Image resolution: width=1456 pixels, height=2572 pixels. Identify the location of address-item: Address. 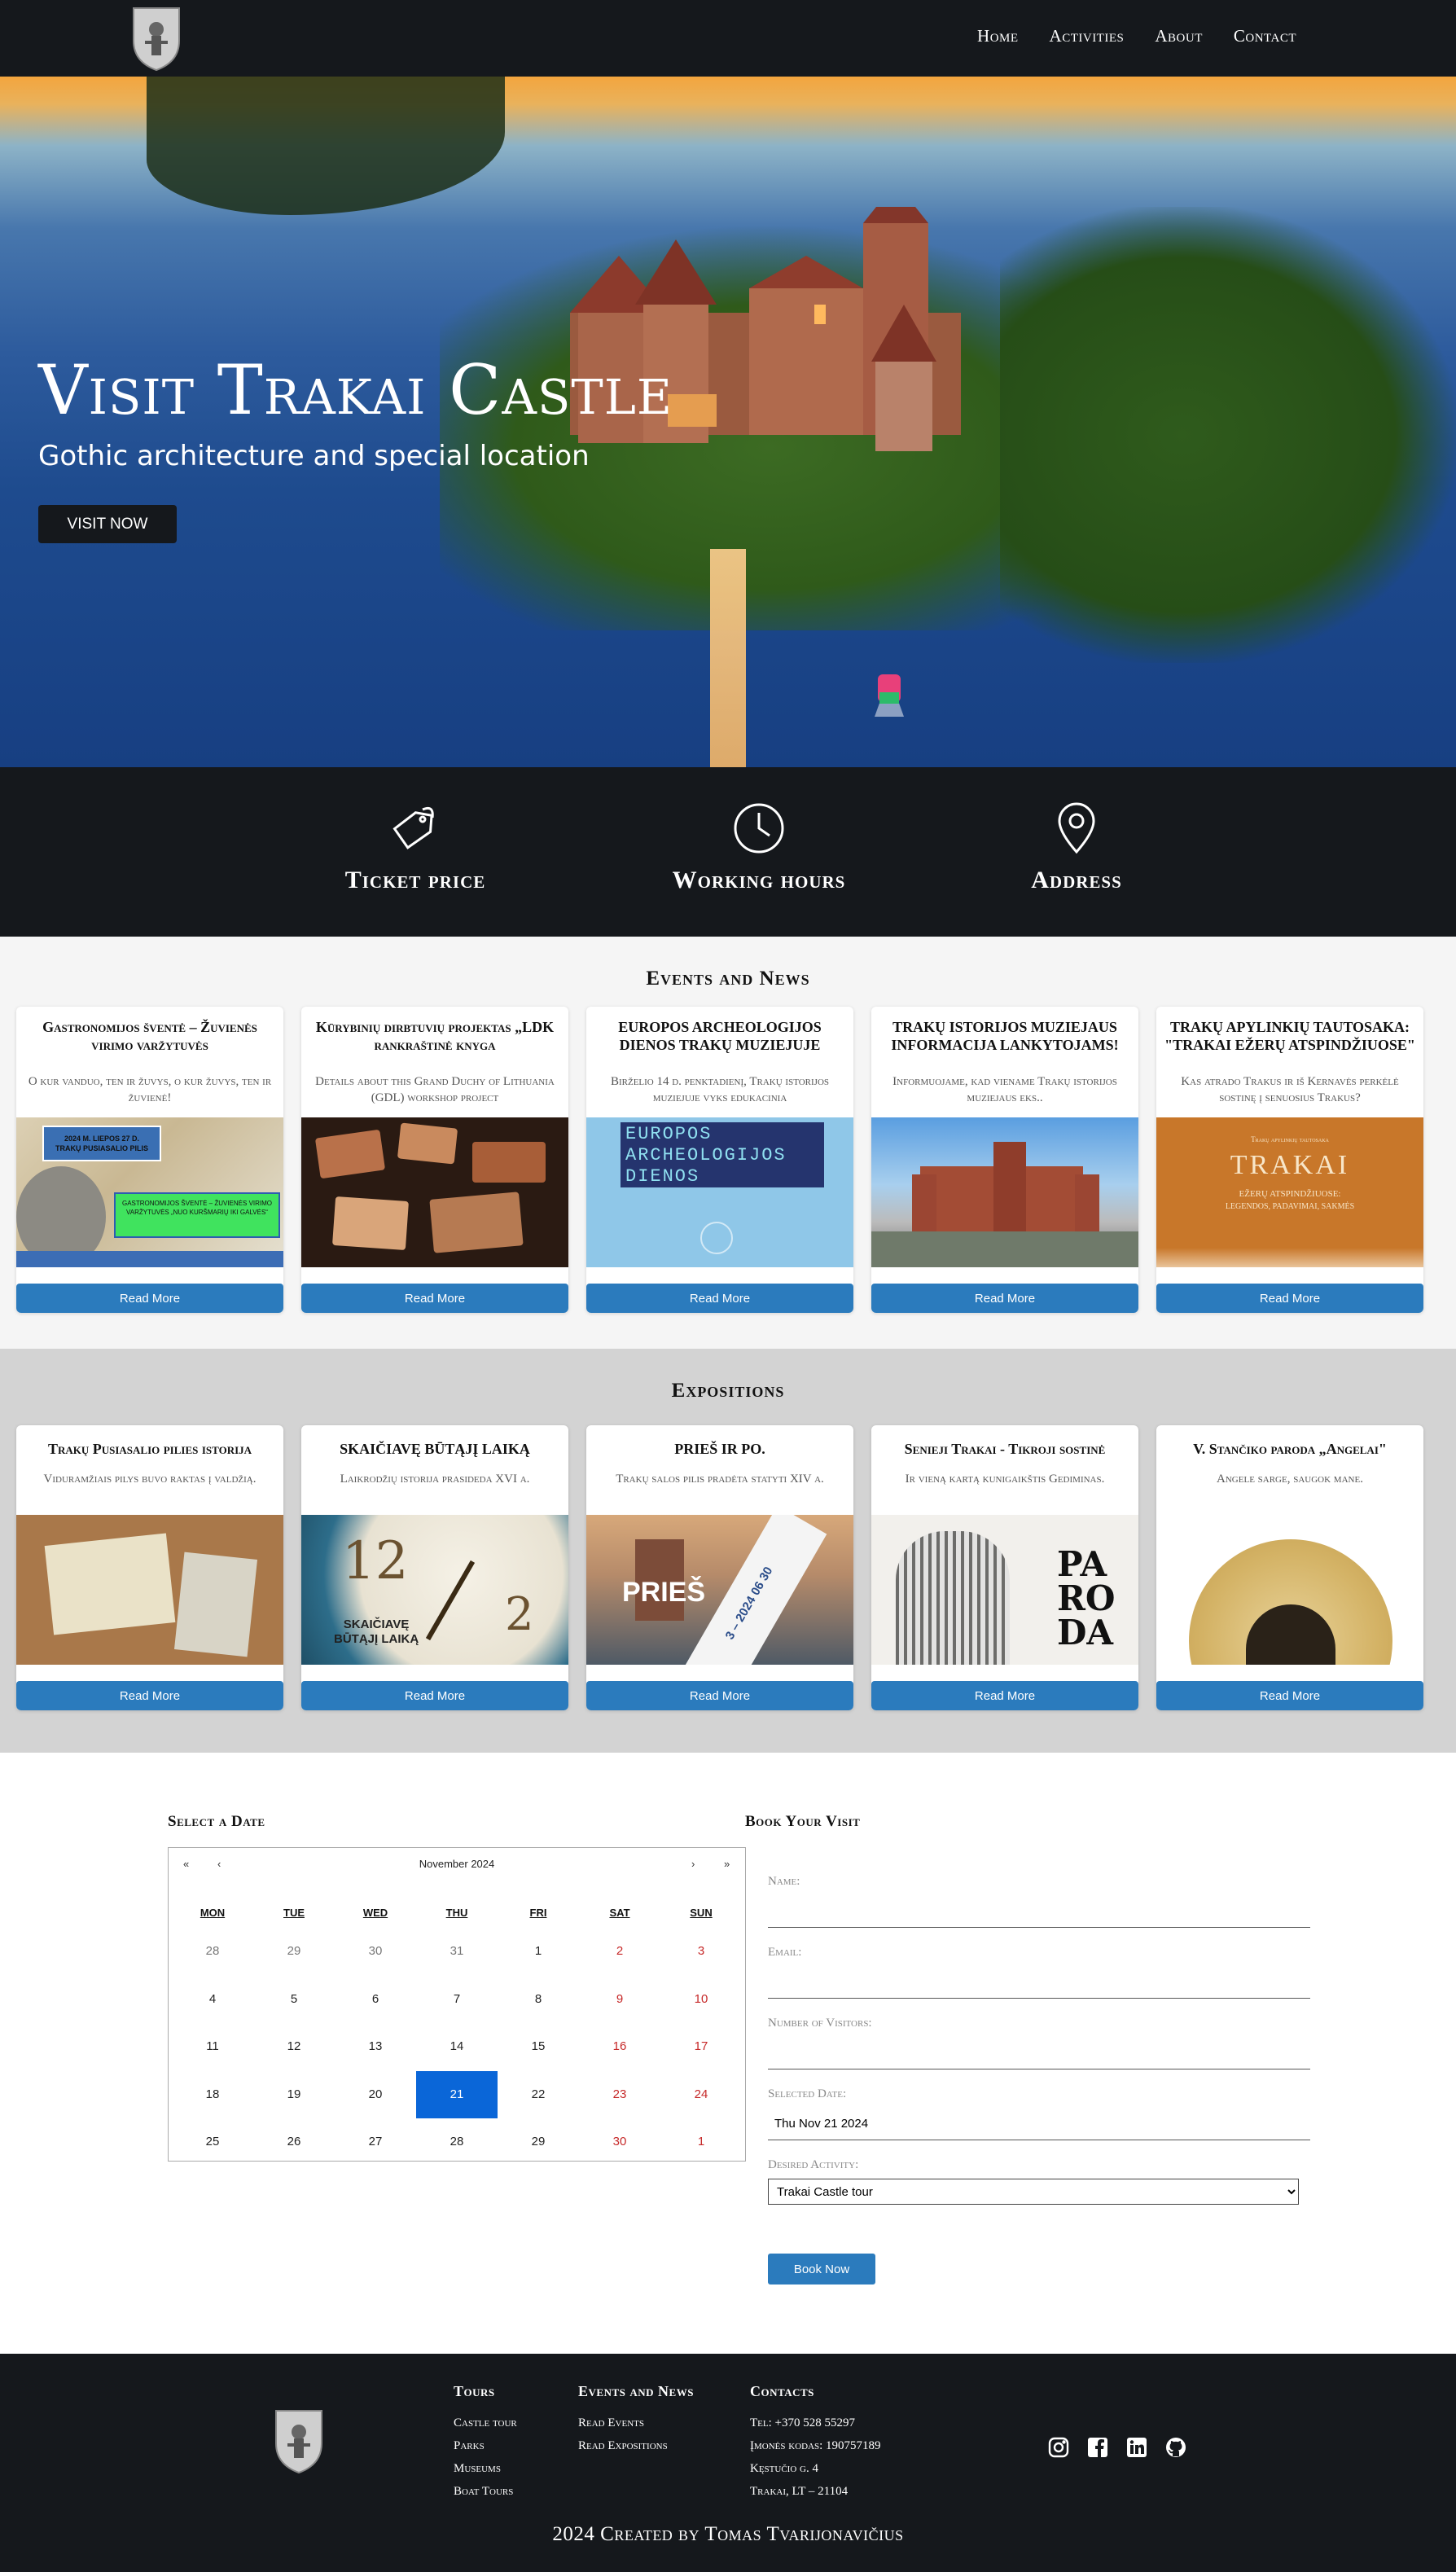
(1076, 847).